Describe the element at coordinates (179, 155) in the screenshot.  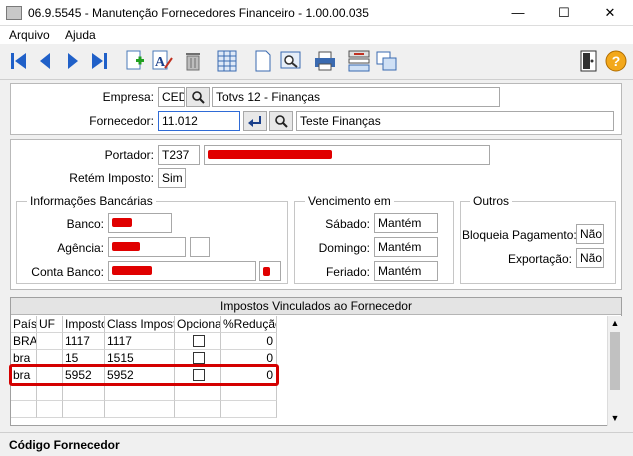
I see `portador-code-field: T237` at that location.